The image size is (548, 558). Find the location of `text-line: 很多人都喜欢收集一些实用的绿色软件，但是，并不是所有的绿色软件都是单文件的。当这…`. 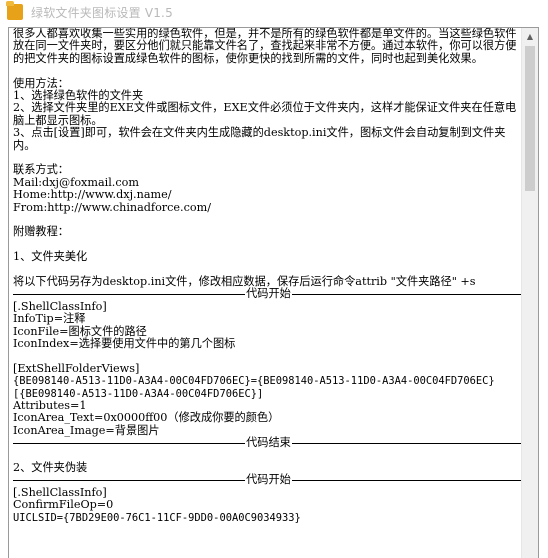

text-line: 很多人都喜欢收集一些实用的绿色软件，但是，并不是所有的绿色软件都是单文件的。当这… is located at coordinates (265, 46).